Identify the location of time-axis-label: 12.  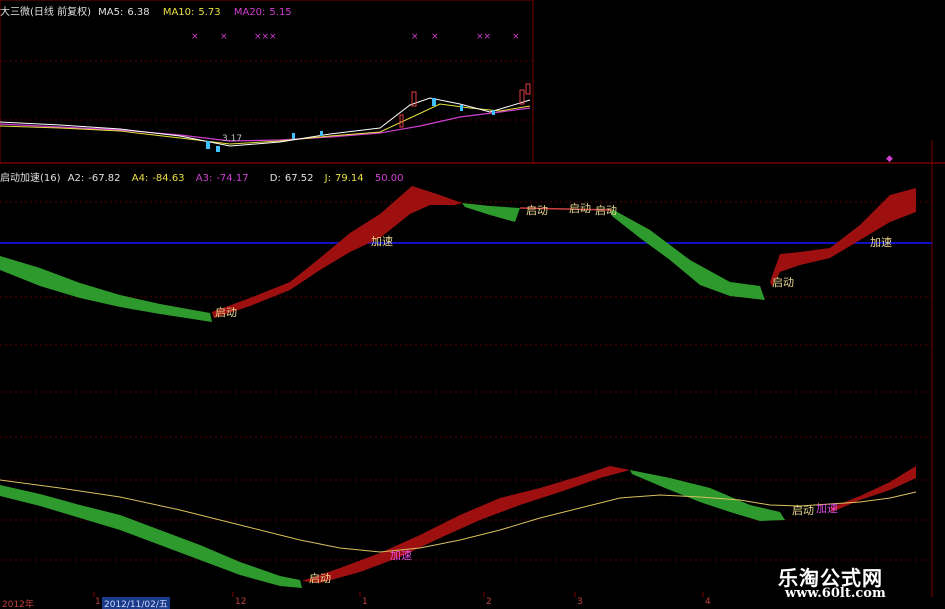
(241, 602).